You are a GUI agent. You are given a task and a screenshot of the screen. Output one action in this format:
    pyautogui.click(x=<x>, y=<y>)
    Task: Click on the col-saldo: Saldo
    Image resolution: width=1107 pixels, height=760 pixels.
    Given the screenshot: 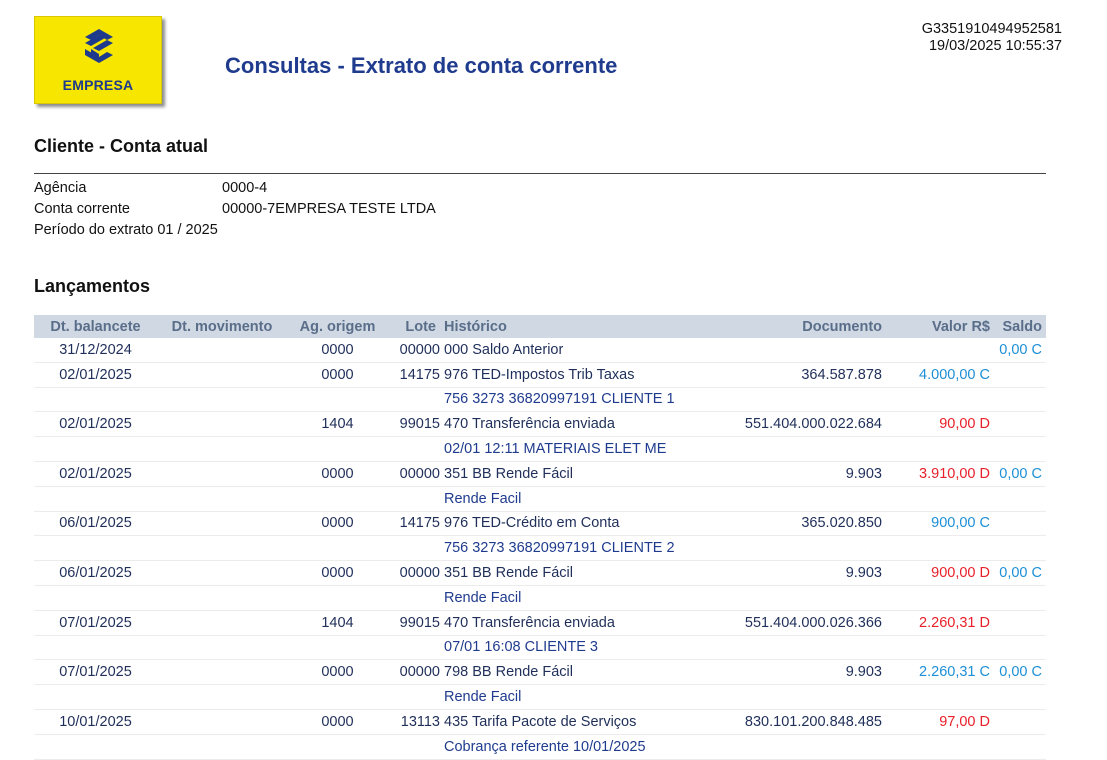 What is the action you would take?
    pyautogui.click(x=1020, y=326)
    